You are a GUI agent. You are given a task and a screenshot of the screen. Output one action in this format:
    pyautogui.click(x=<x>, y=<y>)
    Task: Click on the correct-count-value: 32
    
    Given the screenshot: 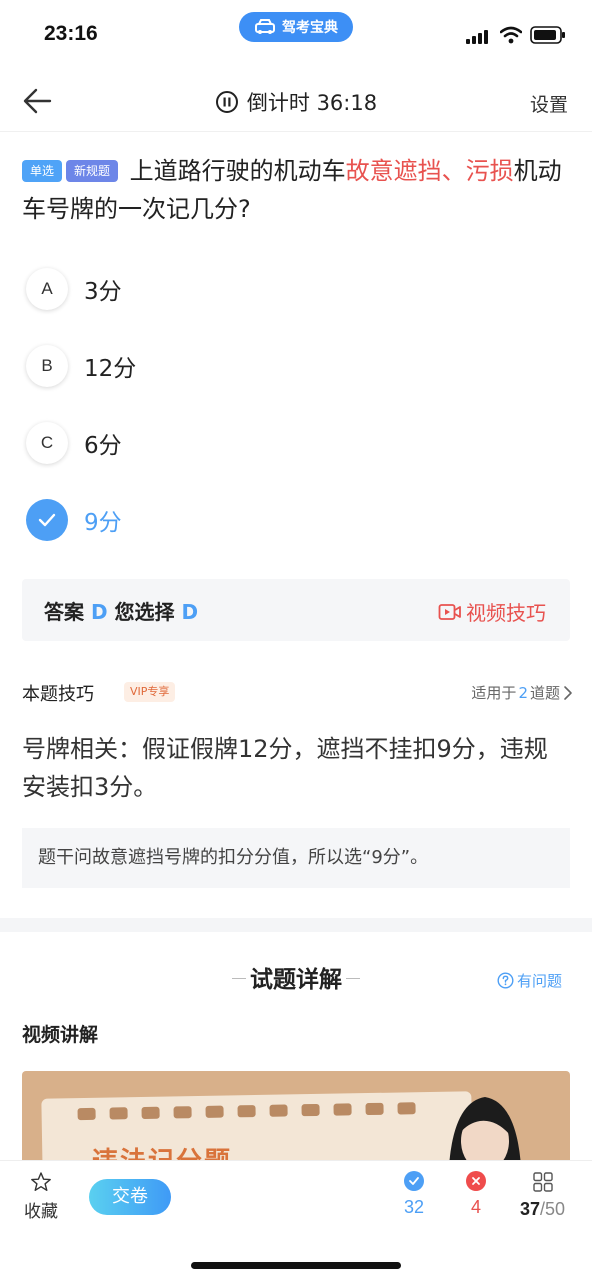 What is the action you would take?
    pyautogui.click(x=414, y=1207)
    